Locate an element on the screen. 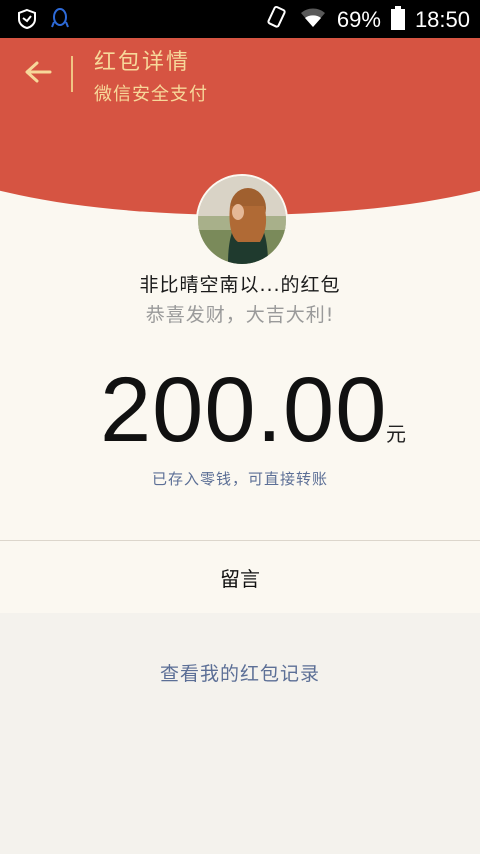 The width and height of the screenshot is (480, 854). sender-name: 非比晴空南以...的红包 is located at coordinates (240, 285).